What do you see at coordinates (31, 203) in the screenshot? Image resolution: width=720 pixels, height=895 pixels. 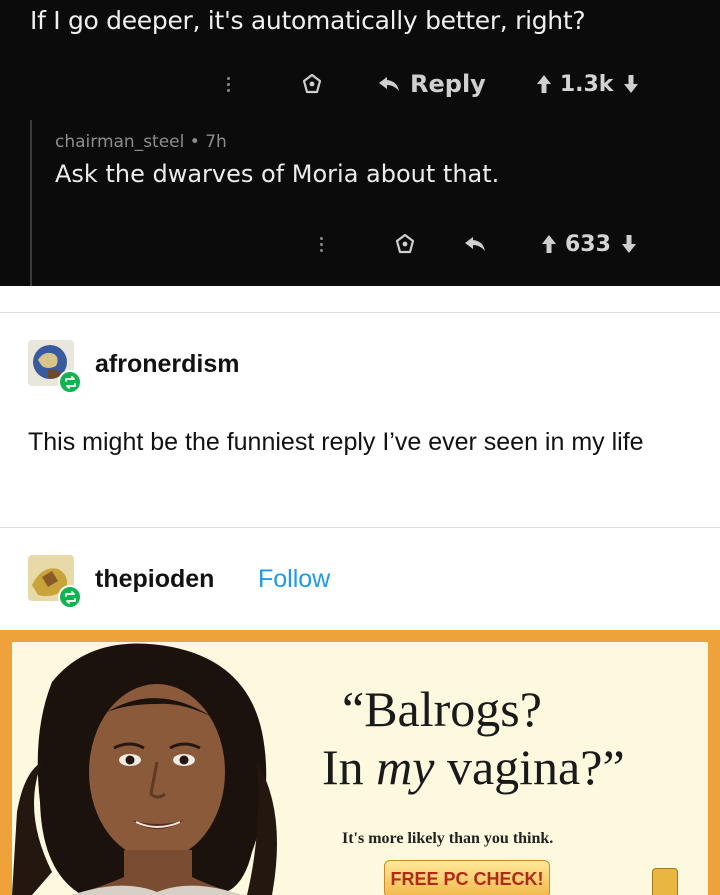 I see `thread-line` at bounding box center [31, 203].